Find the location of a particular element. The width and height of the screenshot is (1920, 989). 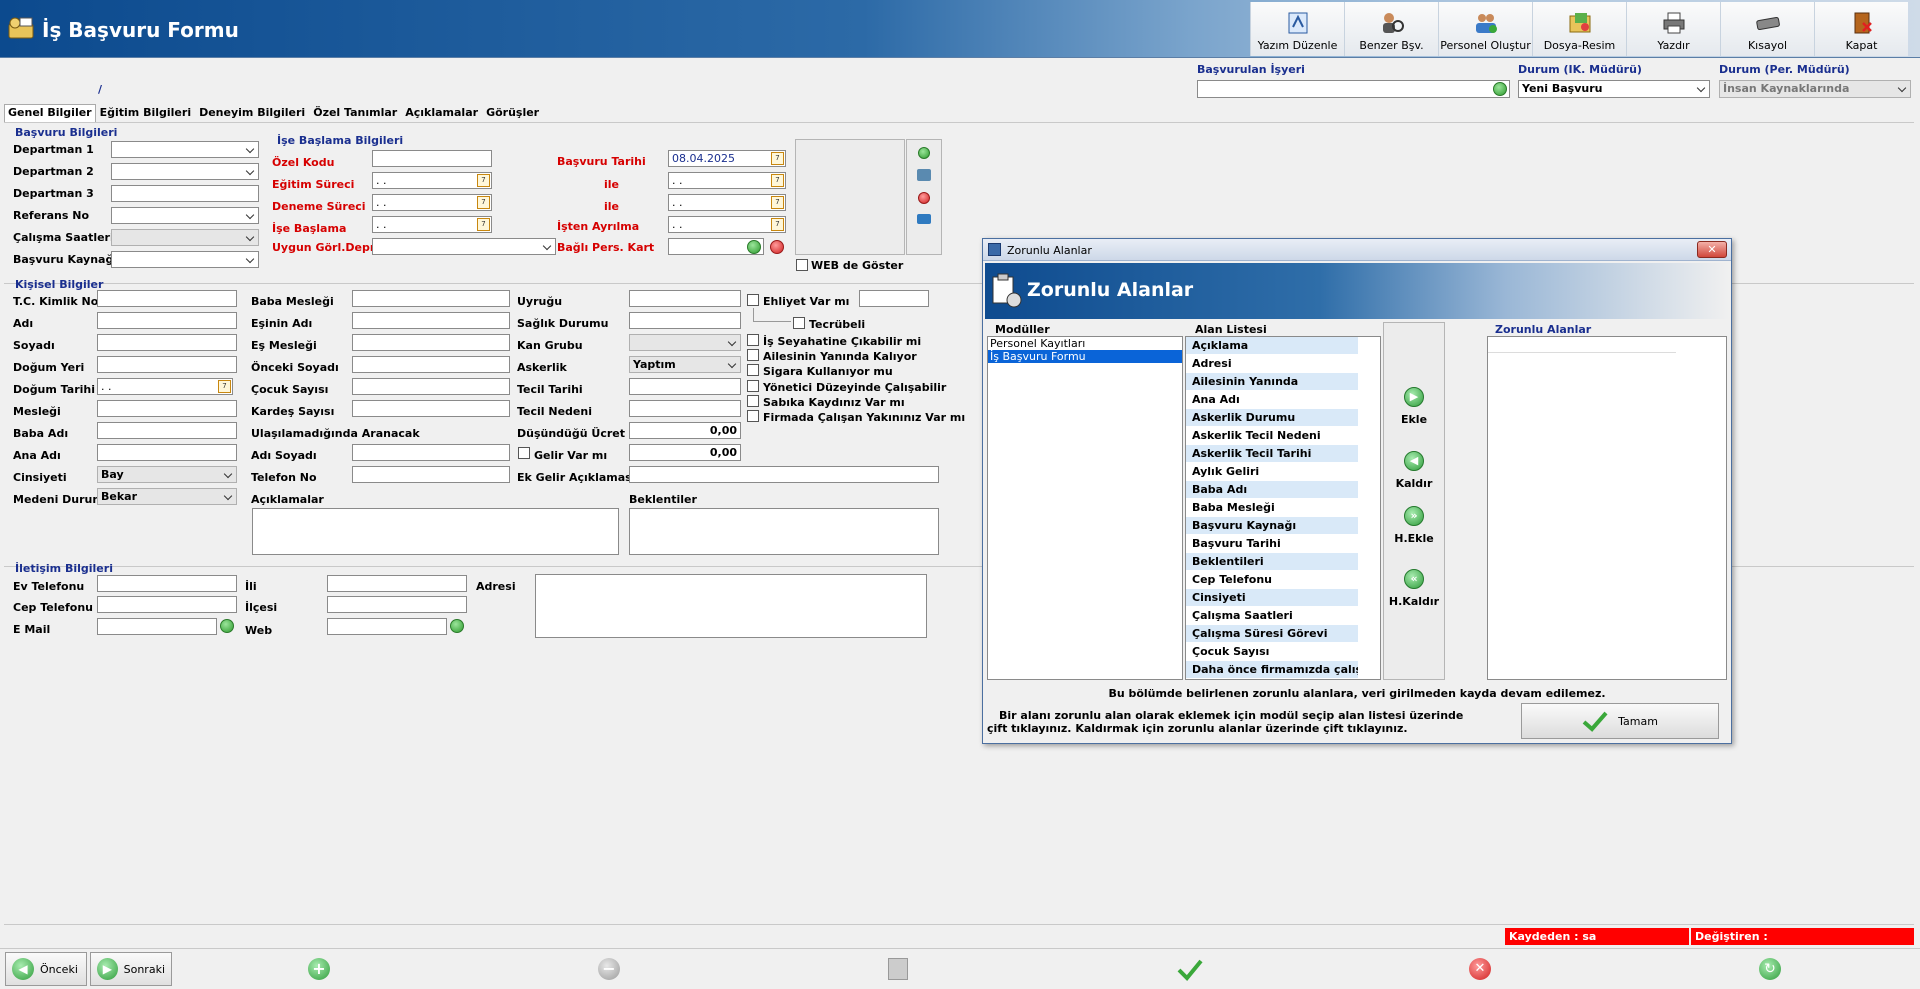

close-button: Kapat is located at coordinates (1861, 29).